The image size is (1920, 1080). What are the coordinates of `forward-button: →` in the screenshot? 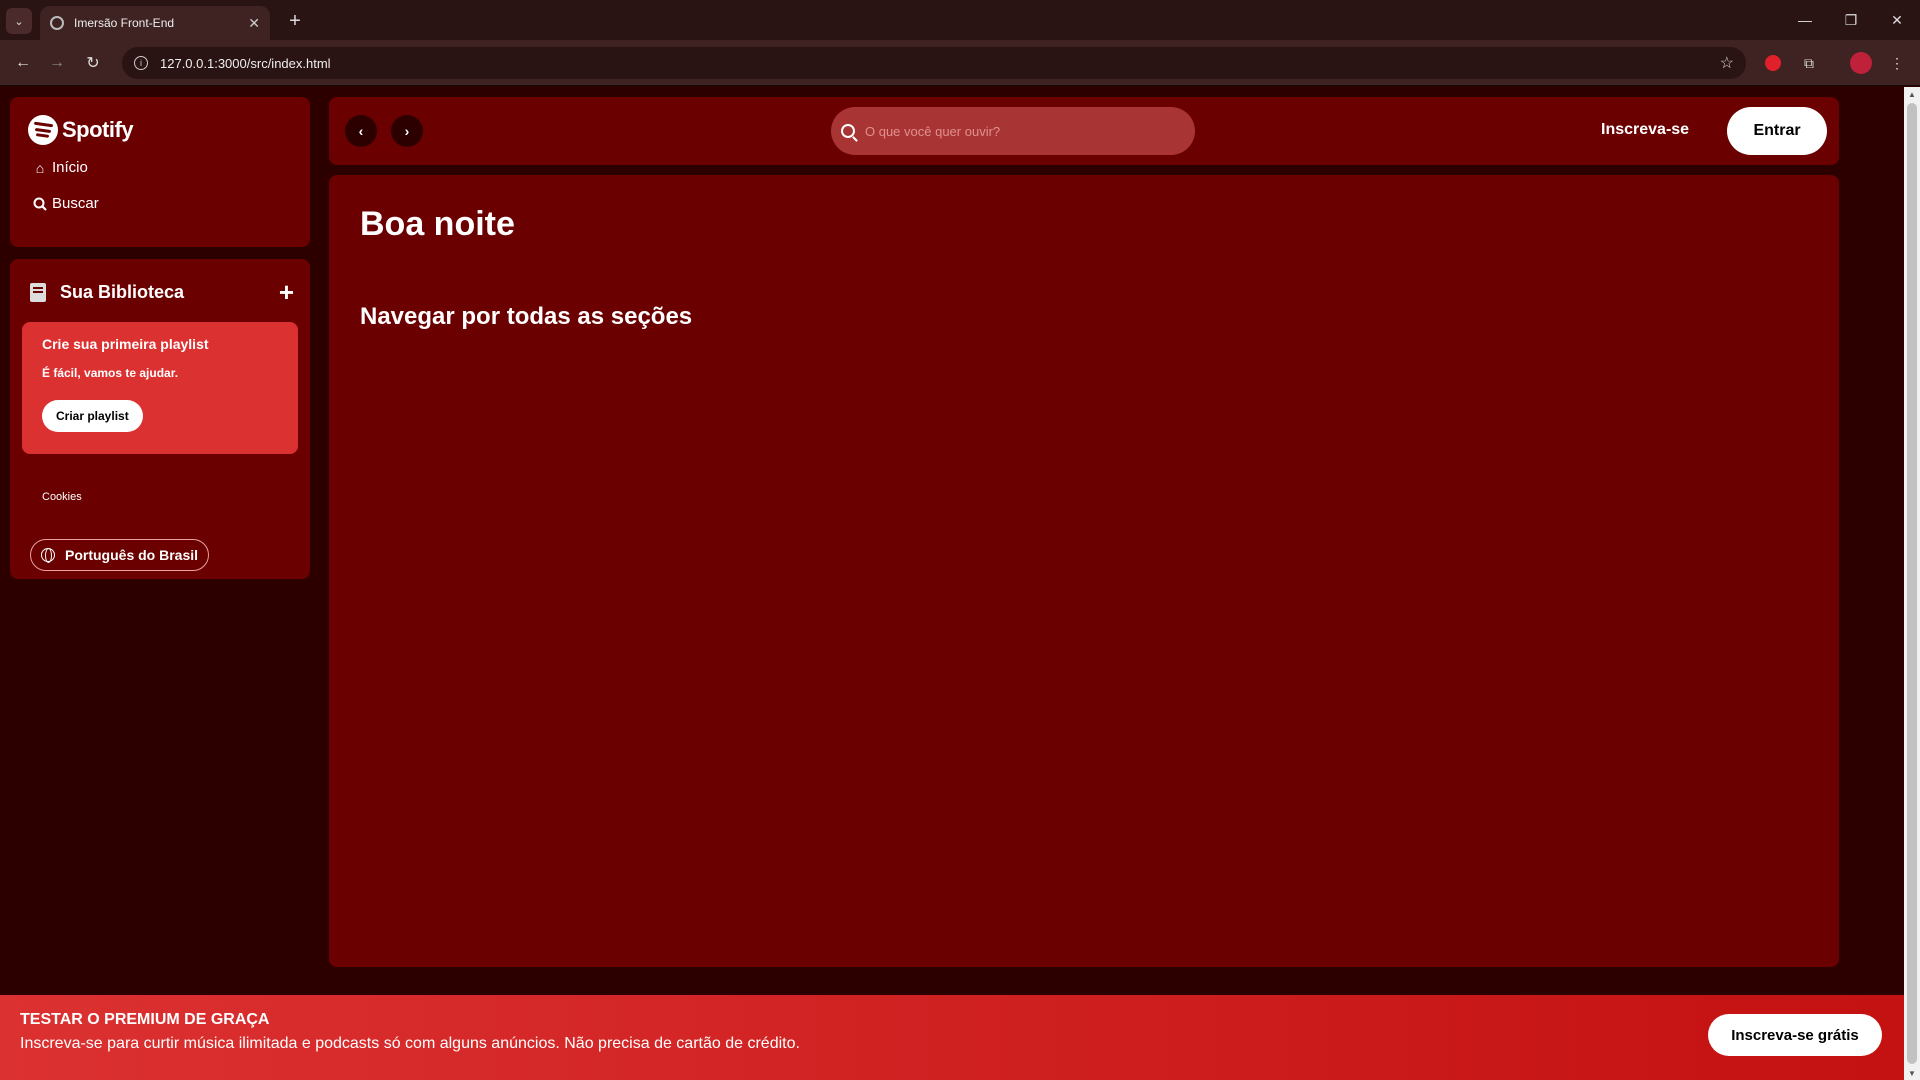 It's located at (57, 63).